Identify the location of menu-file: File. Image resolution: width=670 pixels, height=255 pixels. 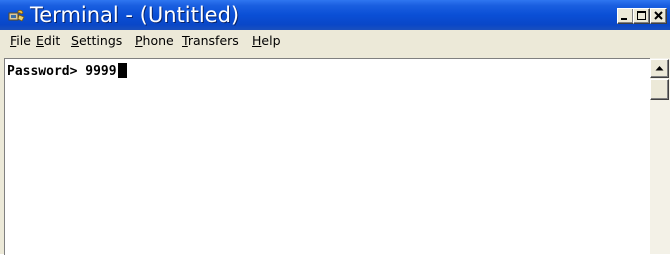
(20, 41).